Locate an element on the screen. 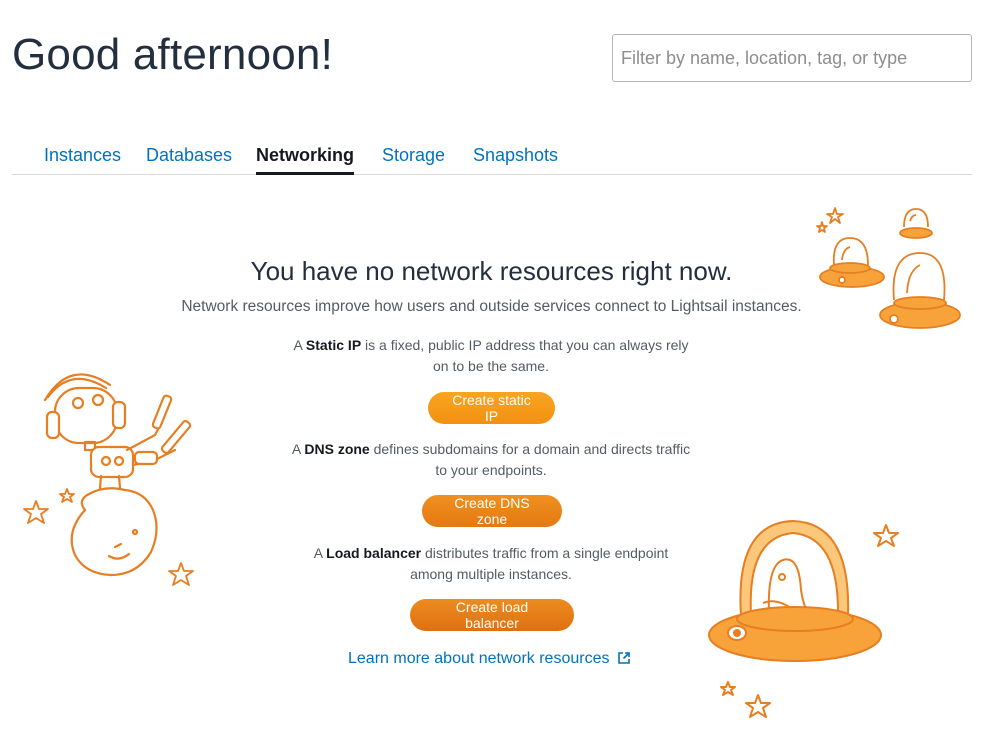 The width and height of the screenshot is (983, 747). load-balancer-term: Load balancer is located at coordinates (374, 553).